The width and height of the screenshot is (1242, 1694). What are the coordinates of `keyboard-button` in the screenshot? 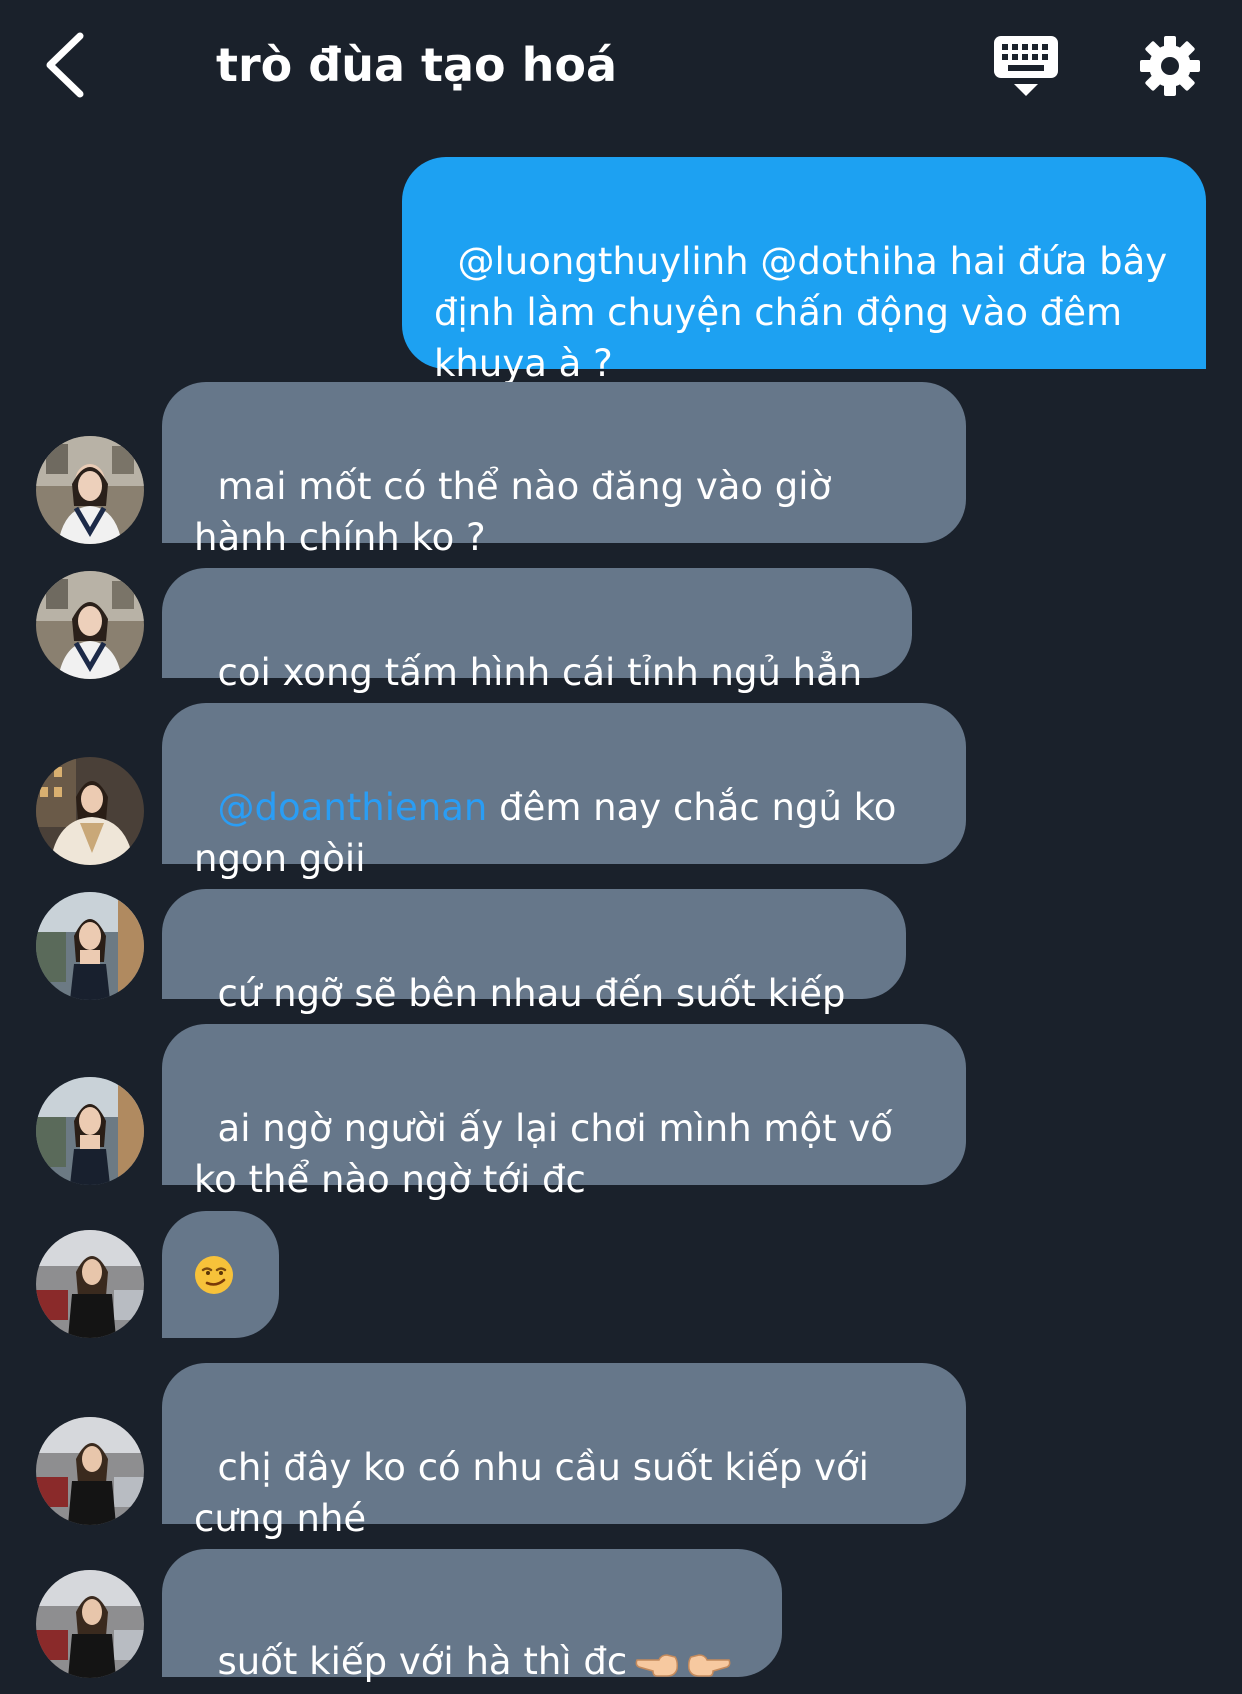 It's located at (1026, 67).